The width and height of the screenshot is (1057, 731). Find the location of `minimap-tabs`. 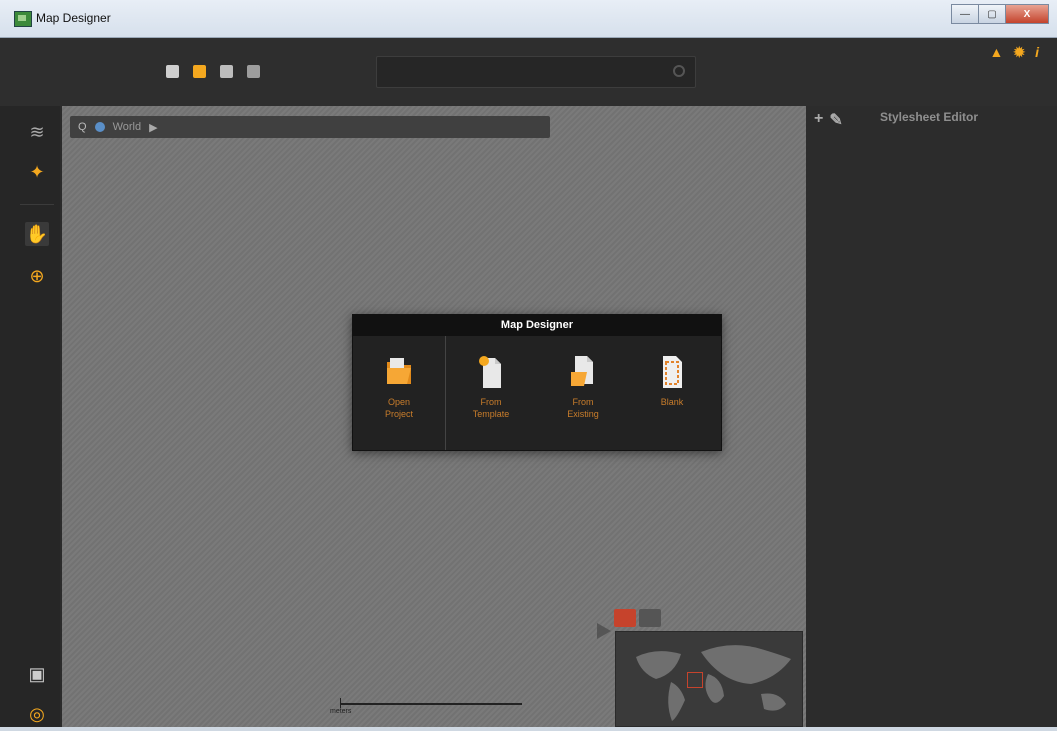

minimap-tabs is located at coordinates (637, 618).